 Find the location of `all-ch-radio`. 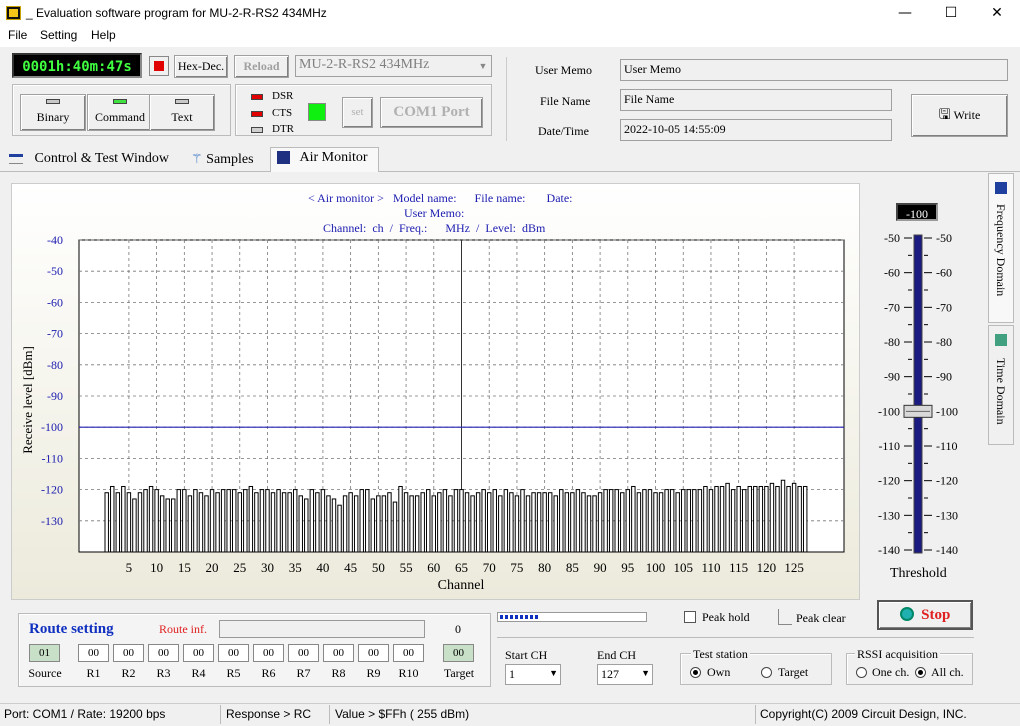

all-ch-radio is located at coordinates (920, 672).